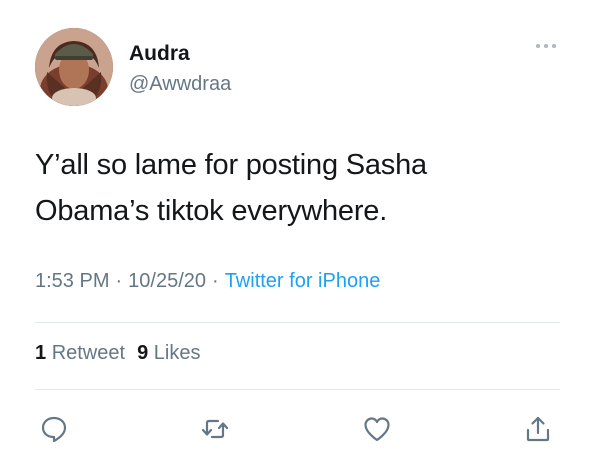 This screenshot has height=466, width=595. I want to click on tweet-text-line: Obama’s tiktok everywhere., so click(211, 211).